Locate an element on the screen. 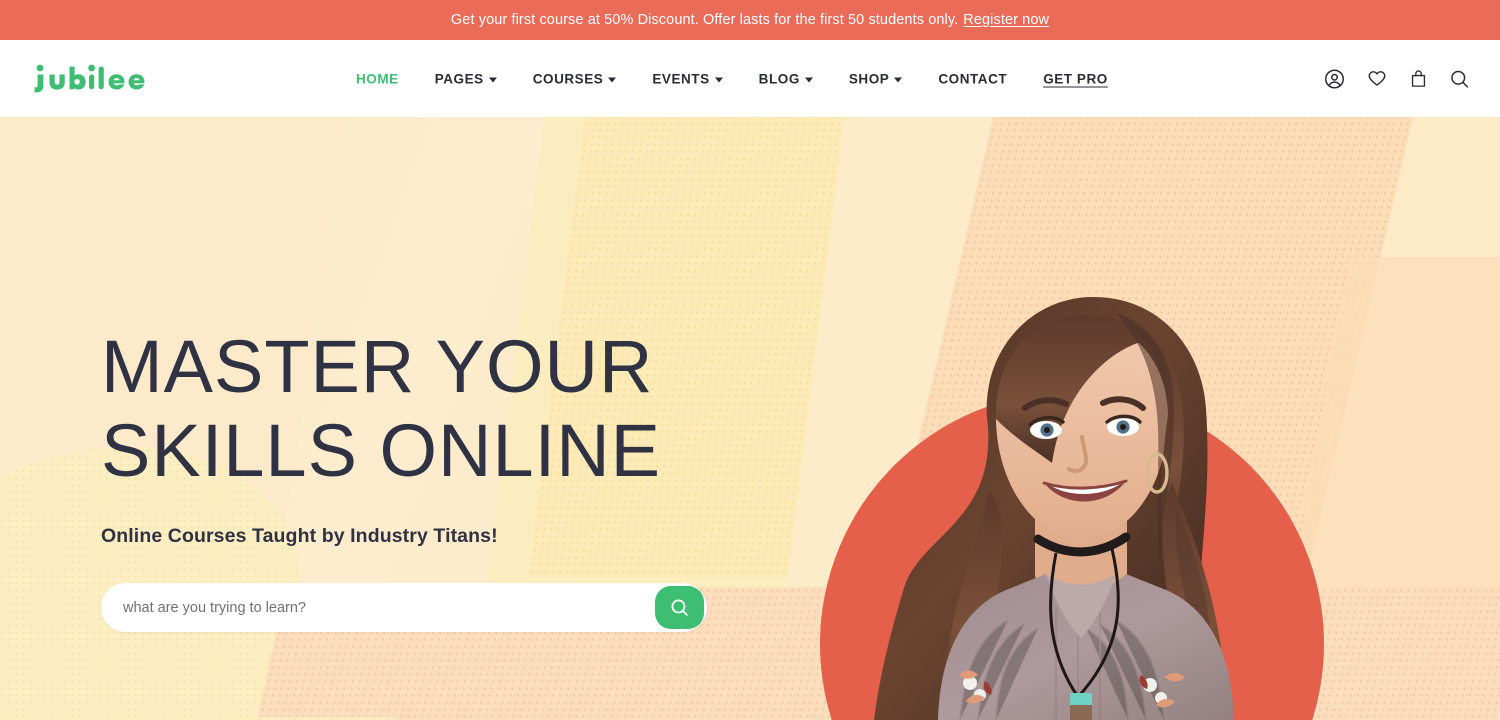 The width and height of the screenshot is (1500, 720). nav-label: GET PRO is located at coordinates (1075, 78).